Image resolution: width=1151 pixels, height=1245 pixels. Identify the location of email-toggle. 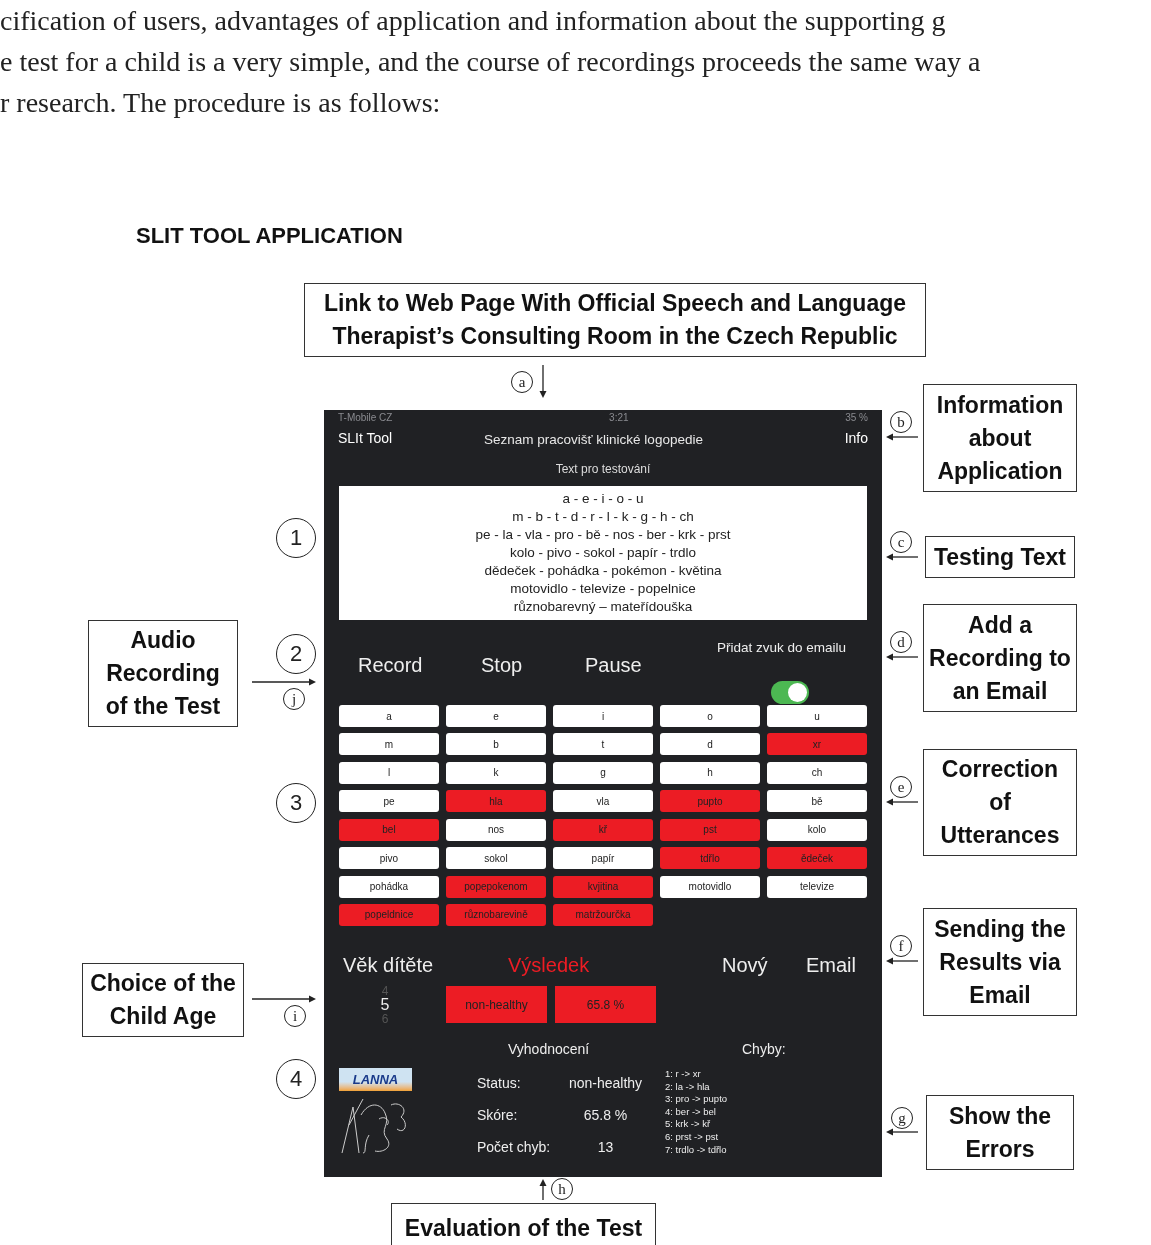
(790, 692).